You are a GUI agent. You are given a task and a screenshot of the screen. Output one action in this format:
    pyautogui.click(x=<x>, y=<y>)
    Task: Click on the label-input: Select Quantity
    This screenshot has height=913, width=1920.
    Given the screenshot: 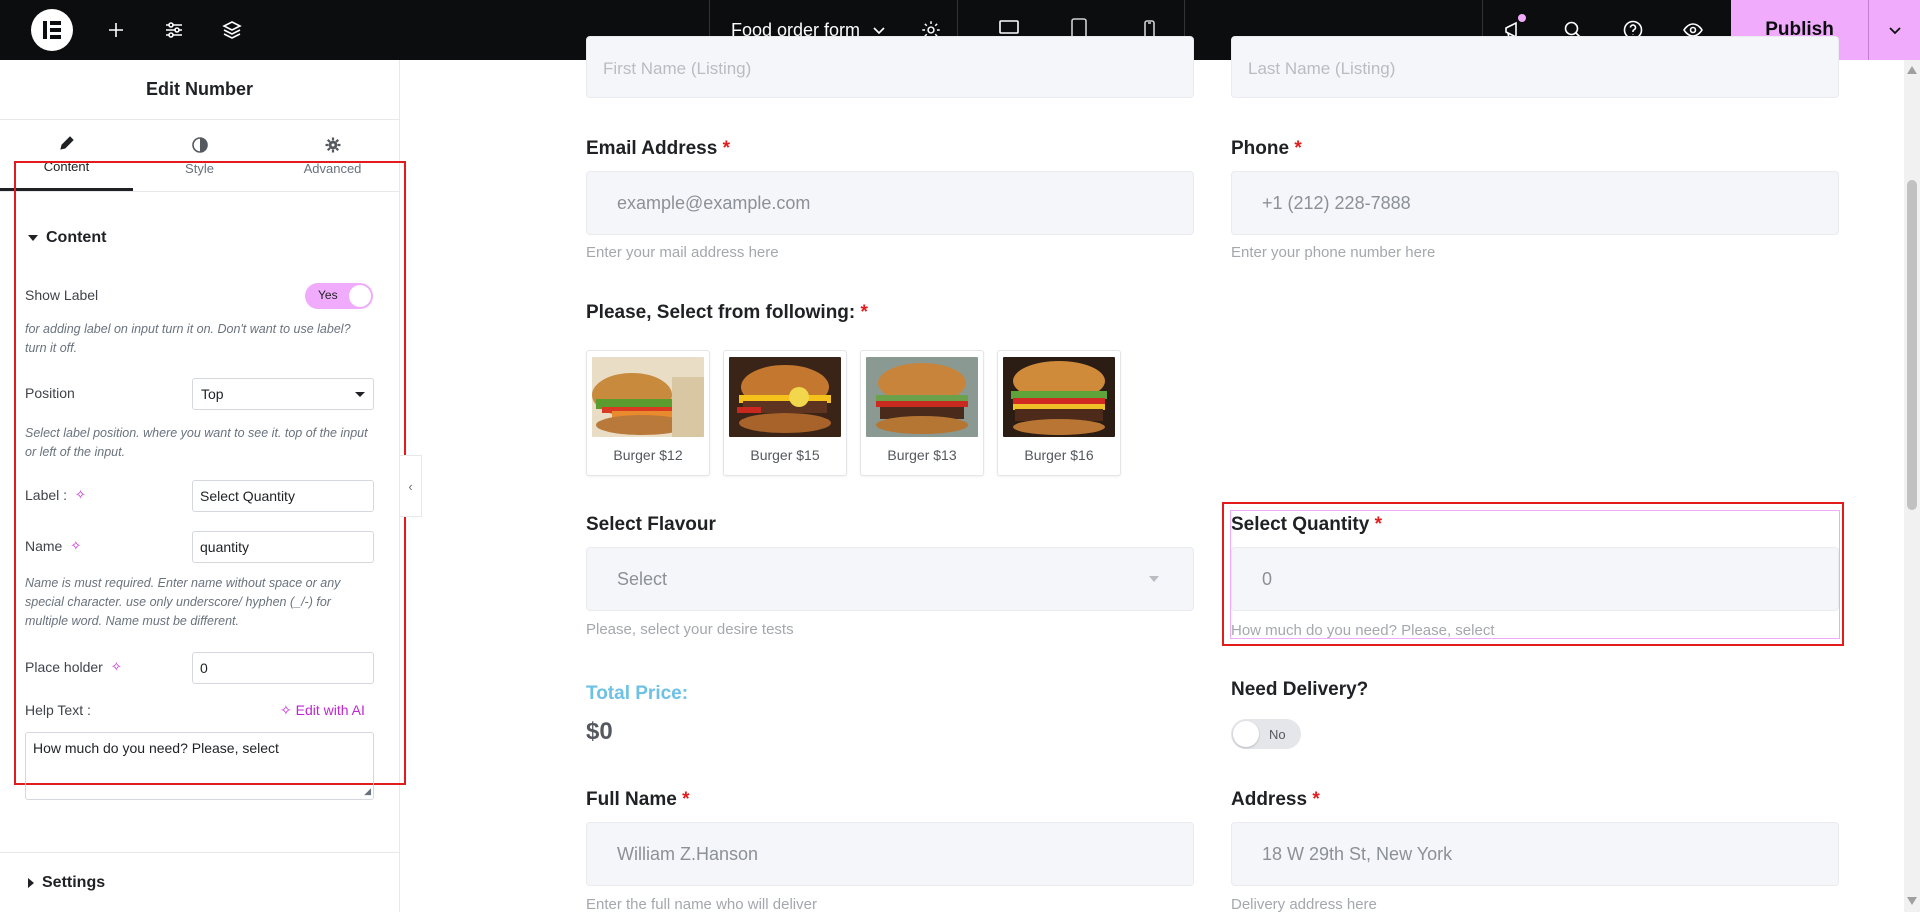 What is the action you would take?
    pyautogui.click(x=283, y=496)
    